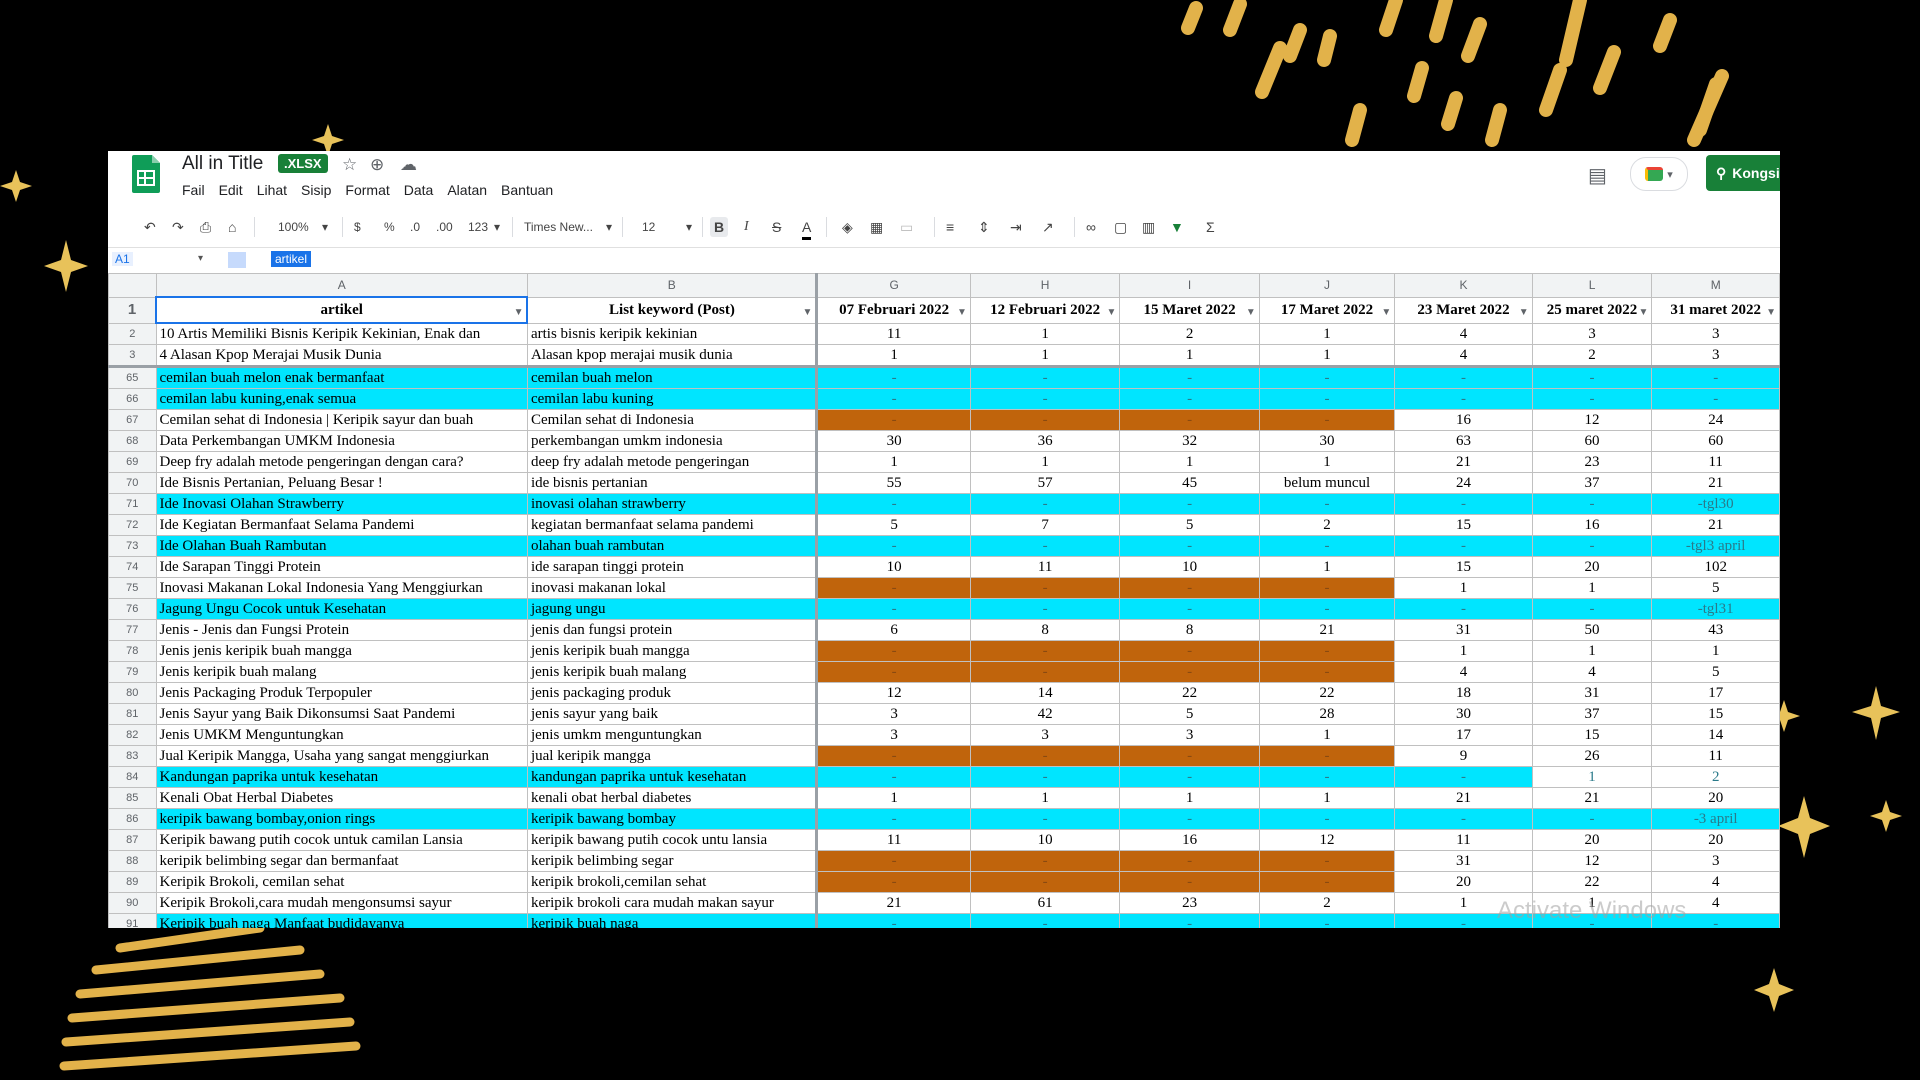 Image resolution: width=1920 pixels, height=1080 pixels. Describe the element at coordinates (672, 420) in the screenshot. I see `table-cell: Cemilan sehat di Indonesia` at that location.